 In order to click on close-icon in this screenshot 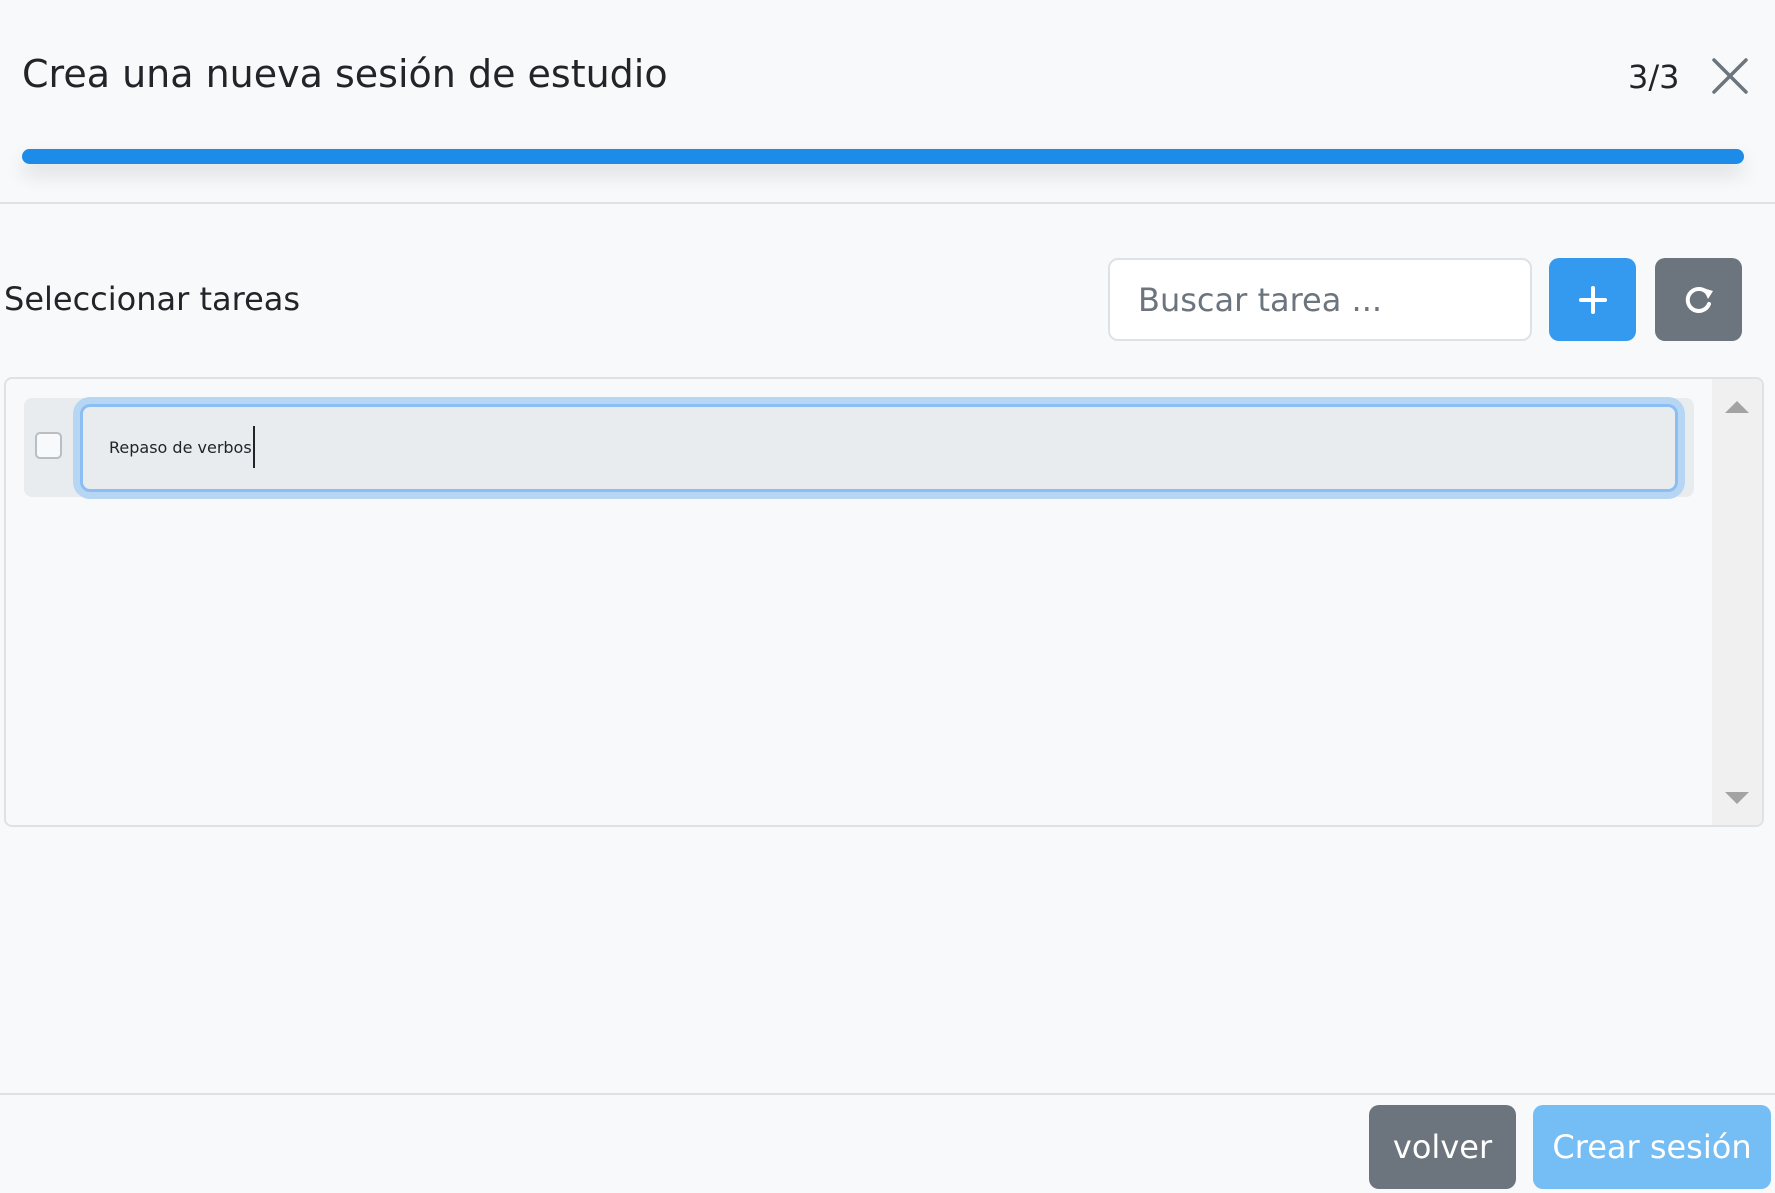, I will do `click(1730, 76)`.